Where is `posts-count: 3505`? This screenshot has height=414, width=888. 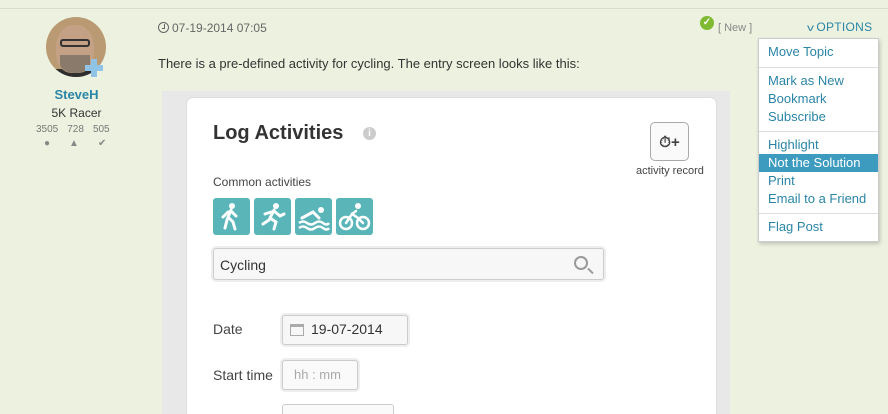
posts-count: 3505 is located at coordinates (47, 129).